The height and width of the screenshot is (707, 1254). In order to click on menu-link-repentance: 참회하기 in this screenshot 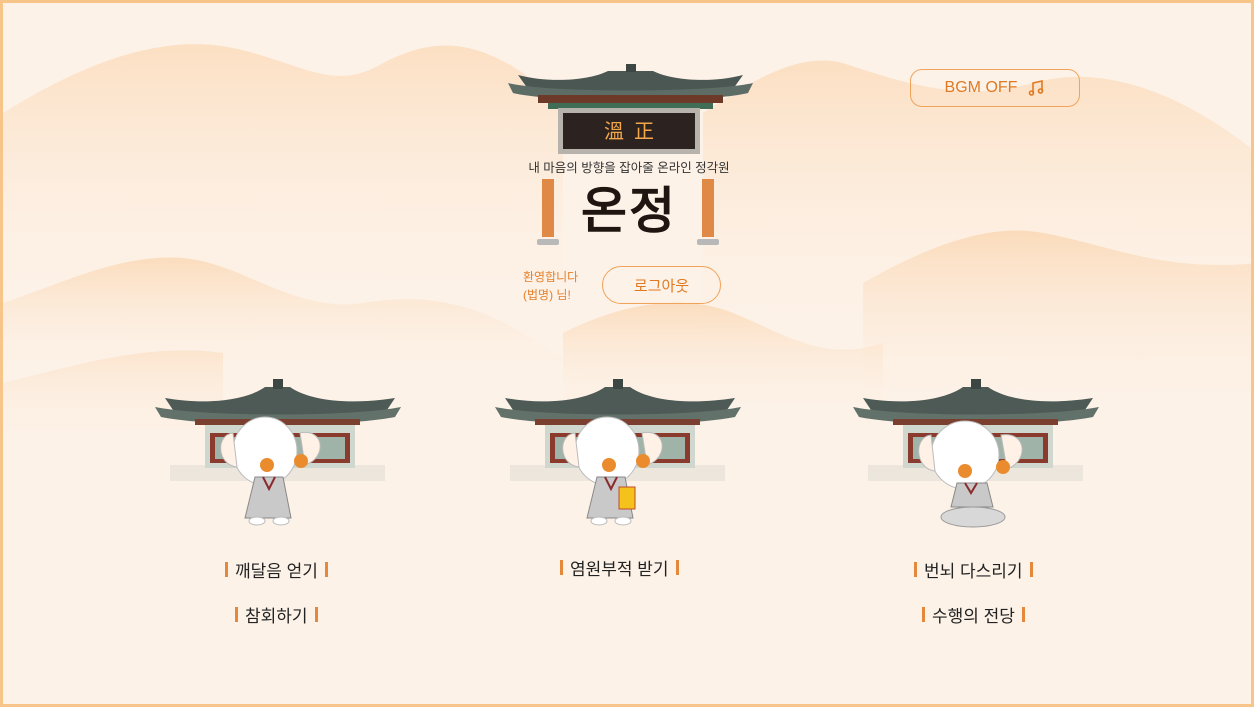, I will do `click(276, 614)`.